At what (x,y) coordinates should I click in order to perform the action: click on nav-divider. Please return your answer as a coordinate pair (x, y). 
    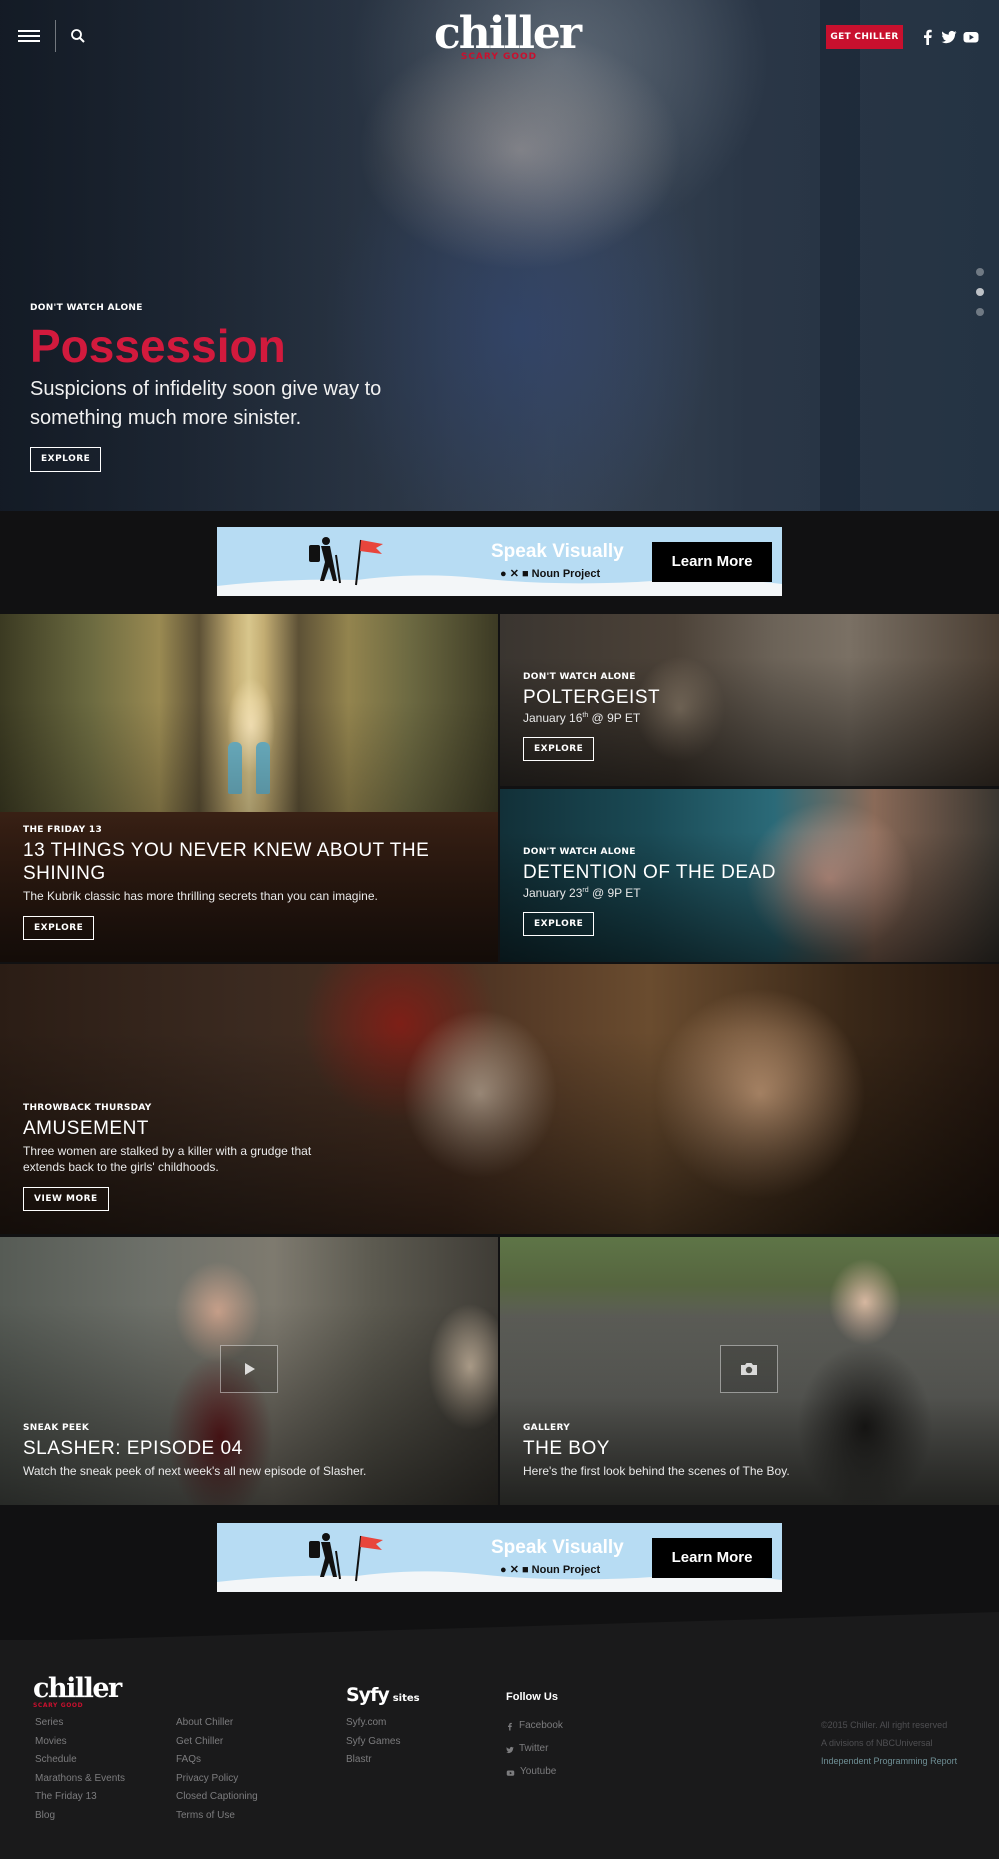
    Looking at the image, I should click on (55, 36).